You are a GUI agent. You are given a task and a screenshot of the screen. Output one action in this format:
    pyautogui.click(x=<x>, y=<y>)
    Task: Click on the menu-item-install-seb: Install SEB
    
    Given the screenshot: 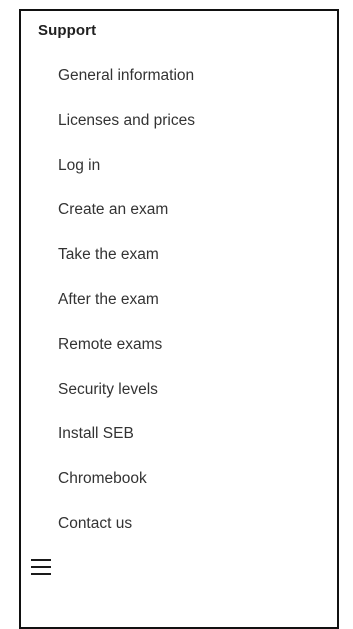 What is the action you would take?
    pyautogui.click(x=126, y=445)
    